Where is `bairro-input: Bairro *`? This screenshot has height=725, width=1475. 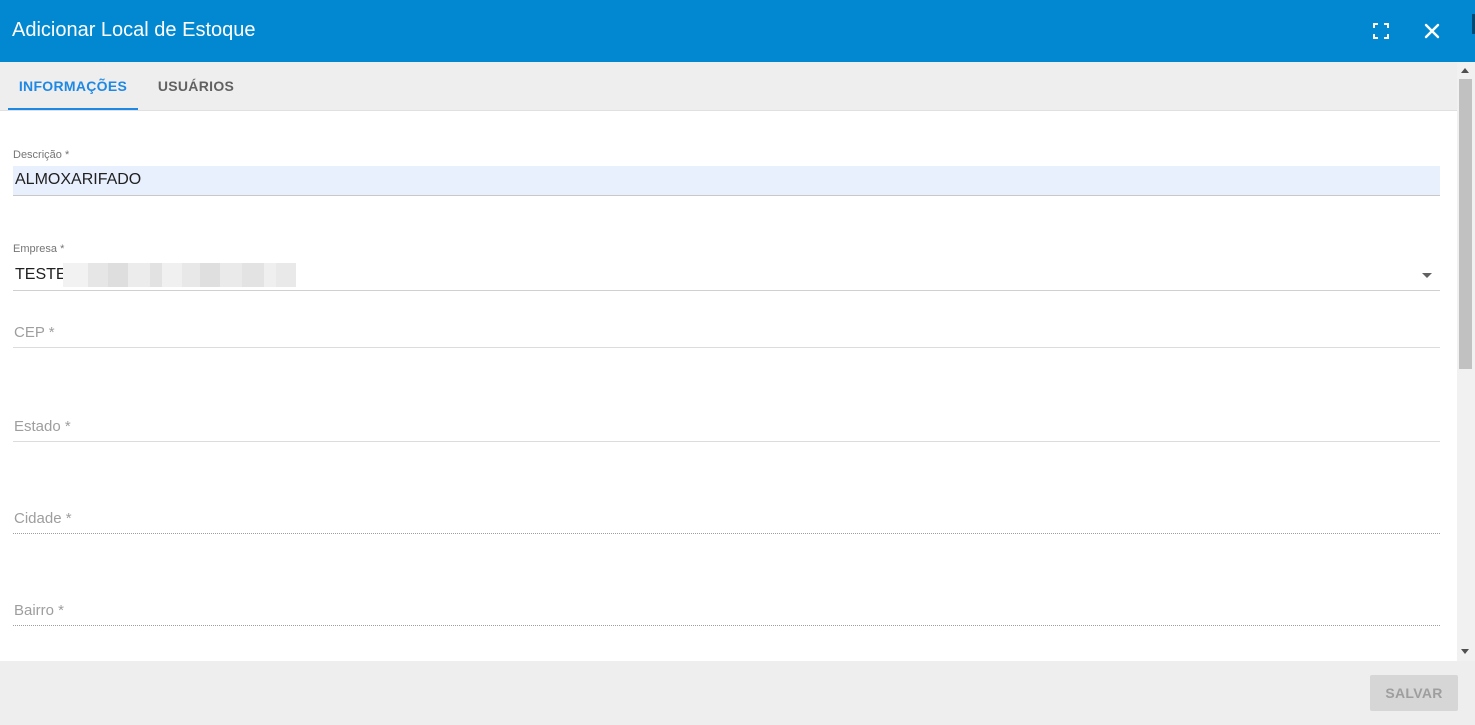 bairro-input: Bairro * is located at coordinates (39, 610).